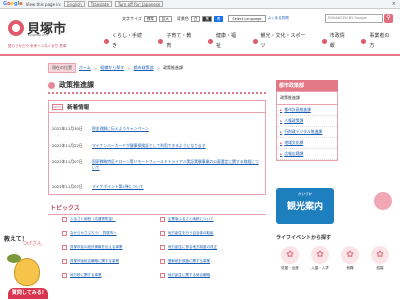 The image size is (400, 300). Describe the element at coordinates (28, 293) in the screenshot. I see `ask-question-button: 質問してみる!` at that location.